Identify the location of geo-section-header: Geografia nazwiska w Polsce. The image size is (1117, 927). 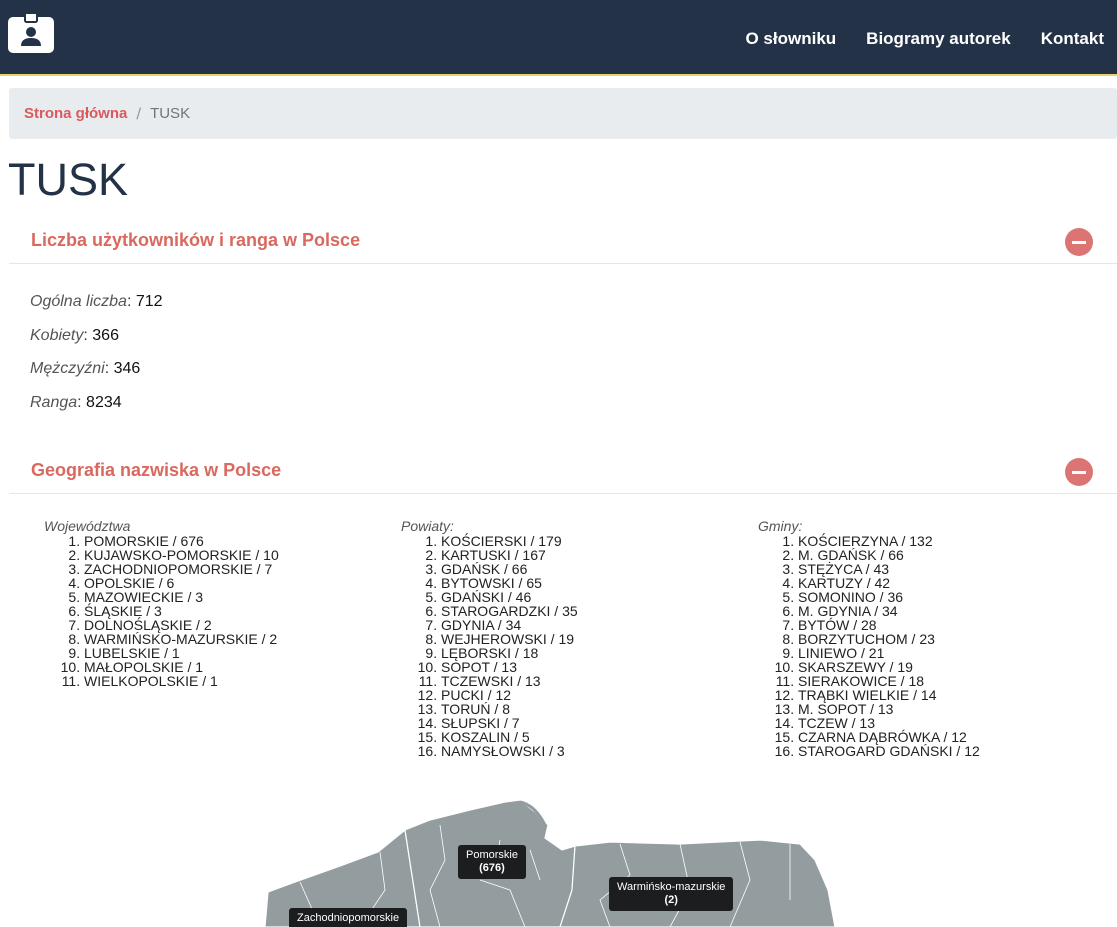
(563, 471).